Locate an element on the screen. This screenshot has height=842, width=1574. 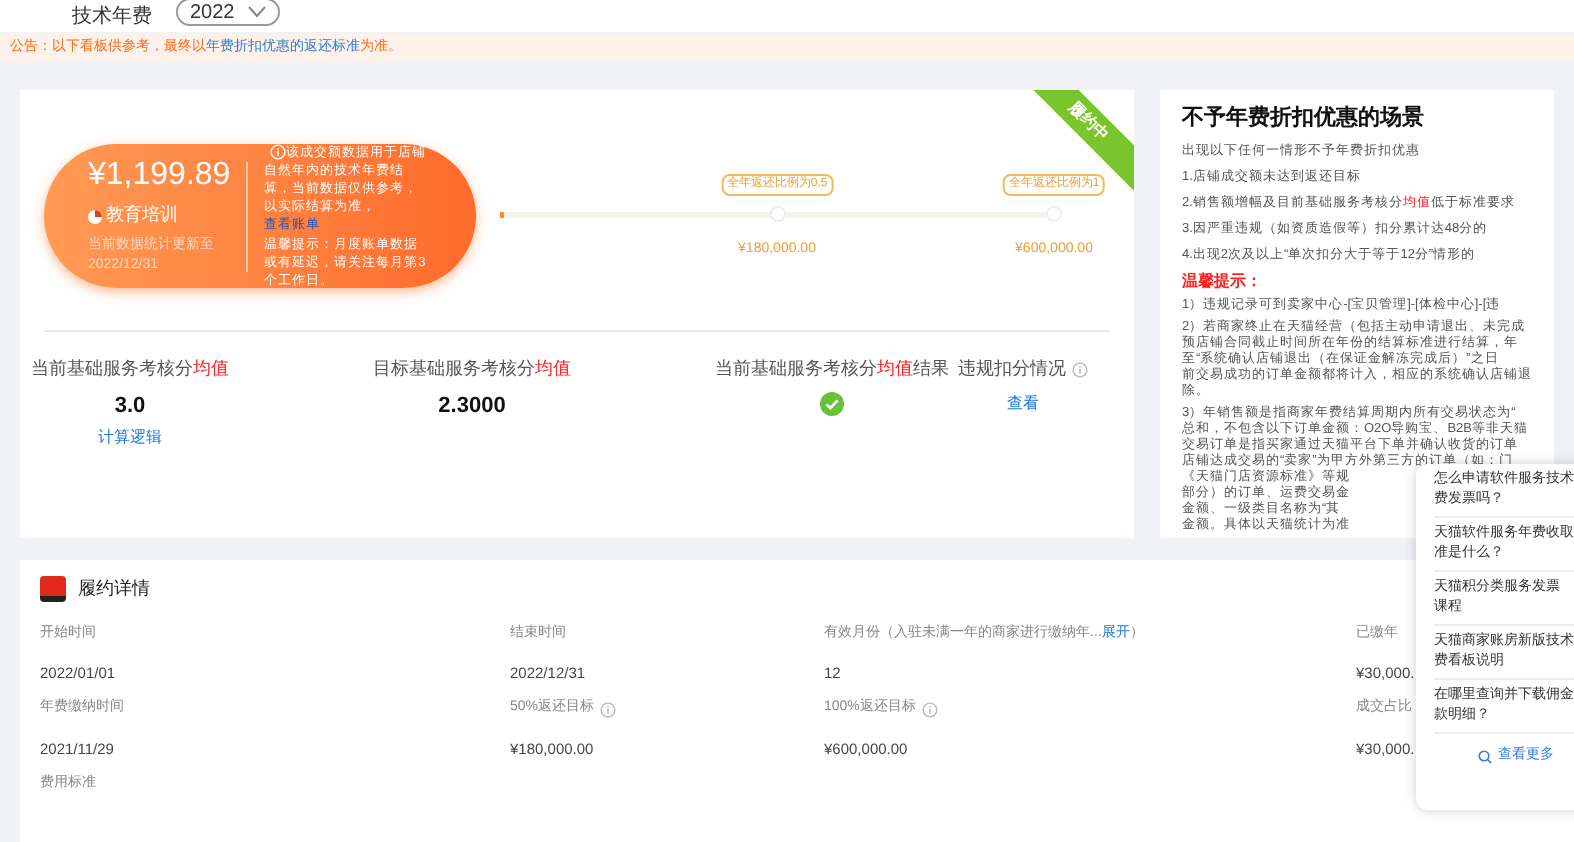
search-icon is located at coordinates (1485, 756).